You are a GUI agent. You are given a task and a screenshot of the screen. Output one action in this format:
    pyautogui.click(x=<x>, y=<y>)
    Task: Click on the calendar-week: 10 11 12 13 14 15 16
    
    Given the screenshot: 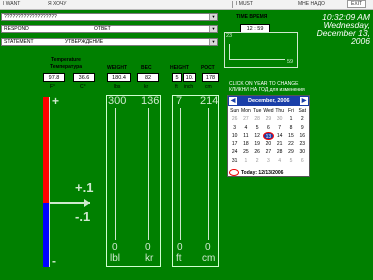 What is the action you would take?
    pyautogui.click(x=268, y=136)
    